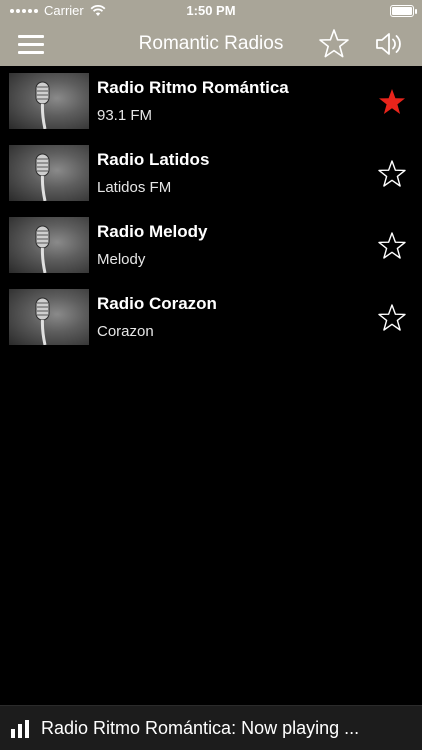  What do you see at coordinates (211, 318) in the screenshot?
I see `station-row: Radio Corazon Corazon` at bounding box center [211, 318].